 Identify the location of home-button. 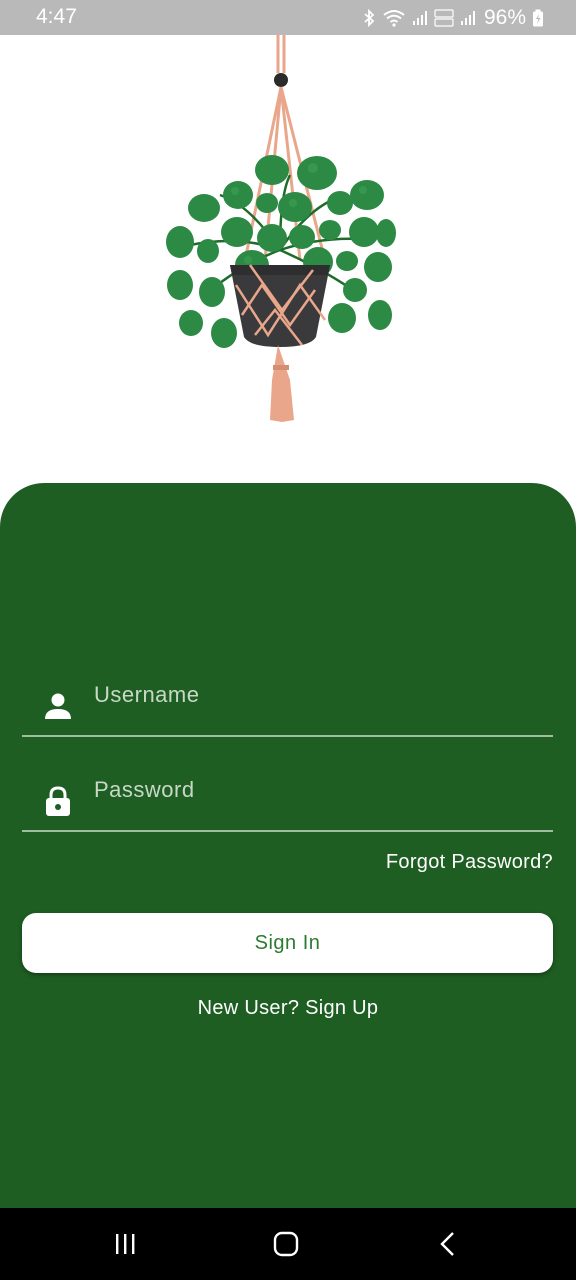
(286, 1244).